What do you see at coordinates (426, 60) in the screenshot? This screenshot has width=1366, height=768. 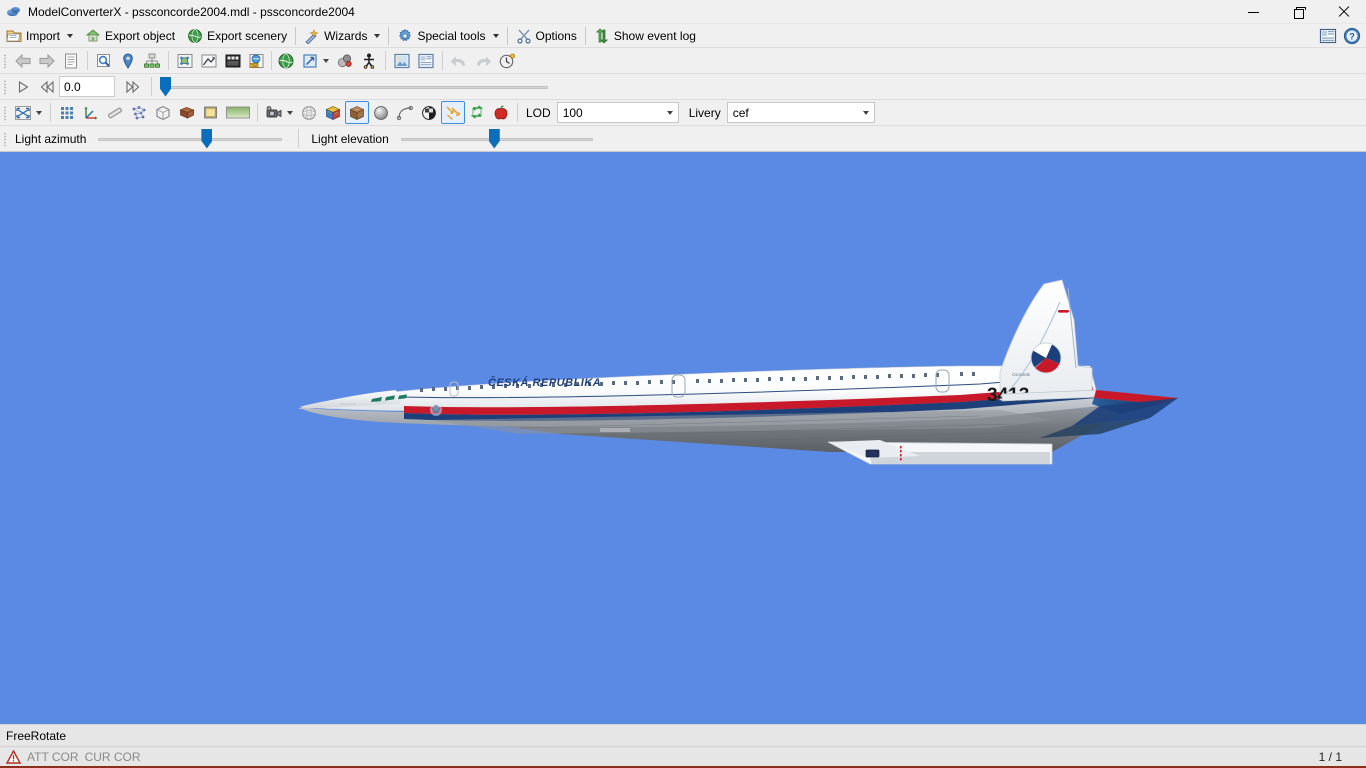 I see `report-icon` at bounding box center [426, 60].